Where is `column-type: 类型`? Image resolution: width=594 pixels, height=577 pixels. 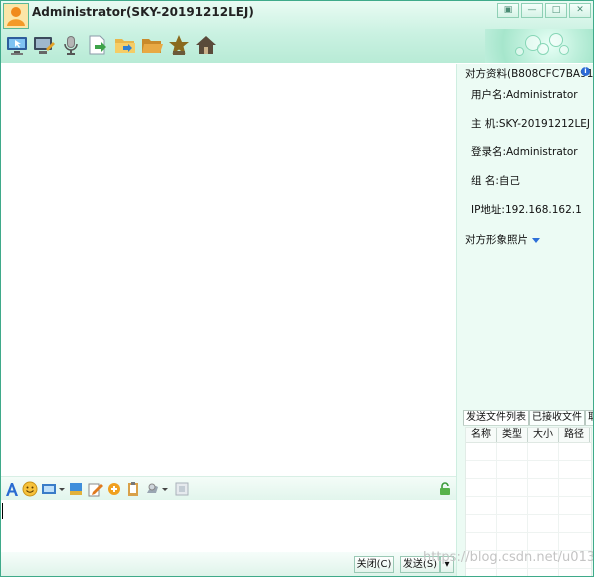
column-type: 类型 is located at coordinates (512, 435).